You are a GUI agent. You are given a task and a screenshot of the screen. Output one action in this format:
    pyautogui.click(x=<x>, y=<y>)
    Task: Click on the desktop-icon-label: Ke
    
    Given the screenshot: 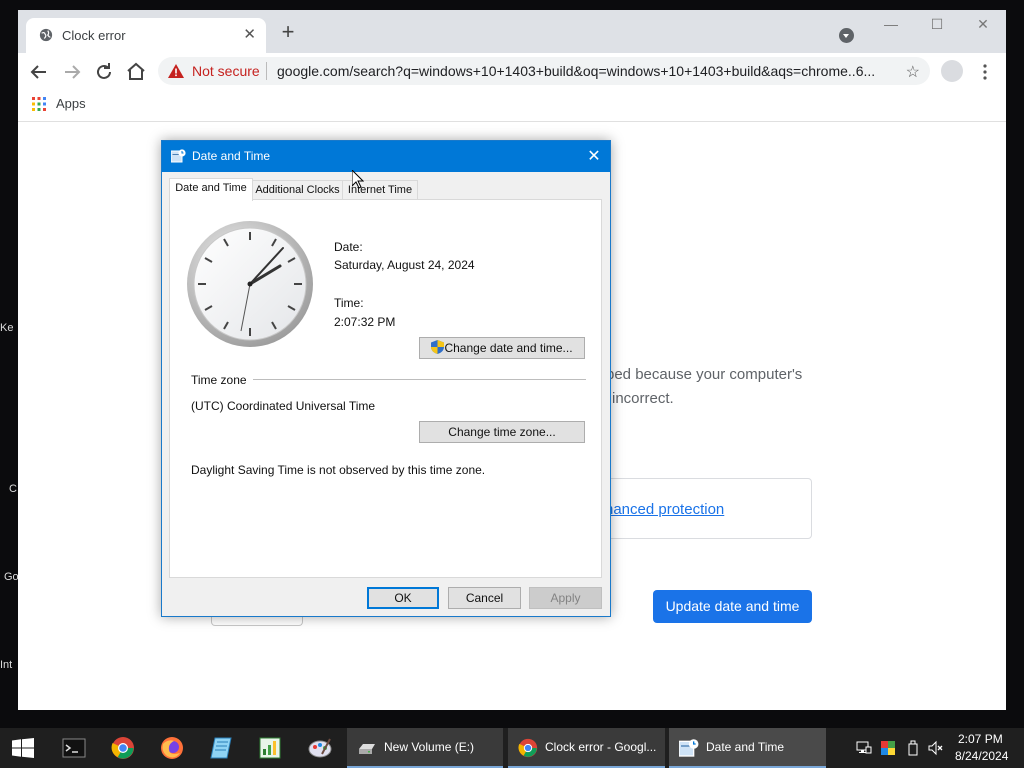 What is the action you would take?
    pyautogui.click(x=9, y=329)
    